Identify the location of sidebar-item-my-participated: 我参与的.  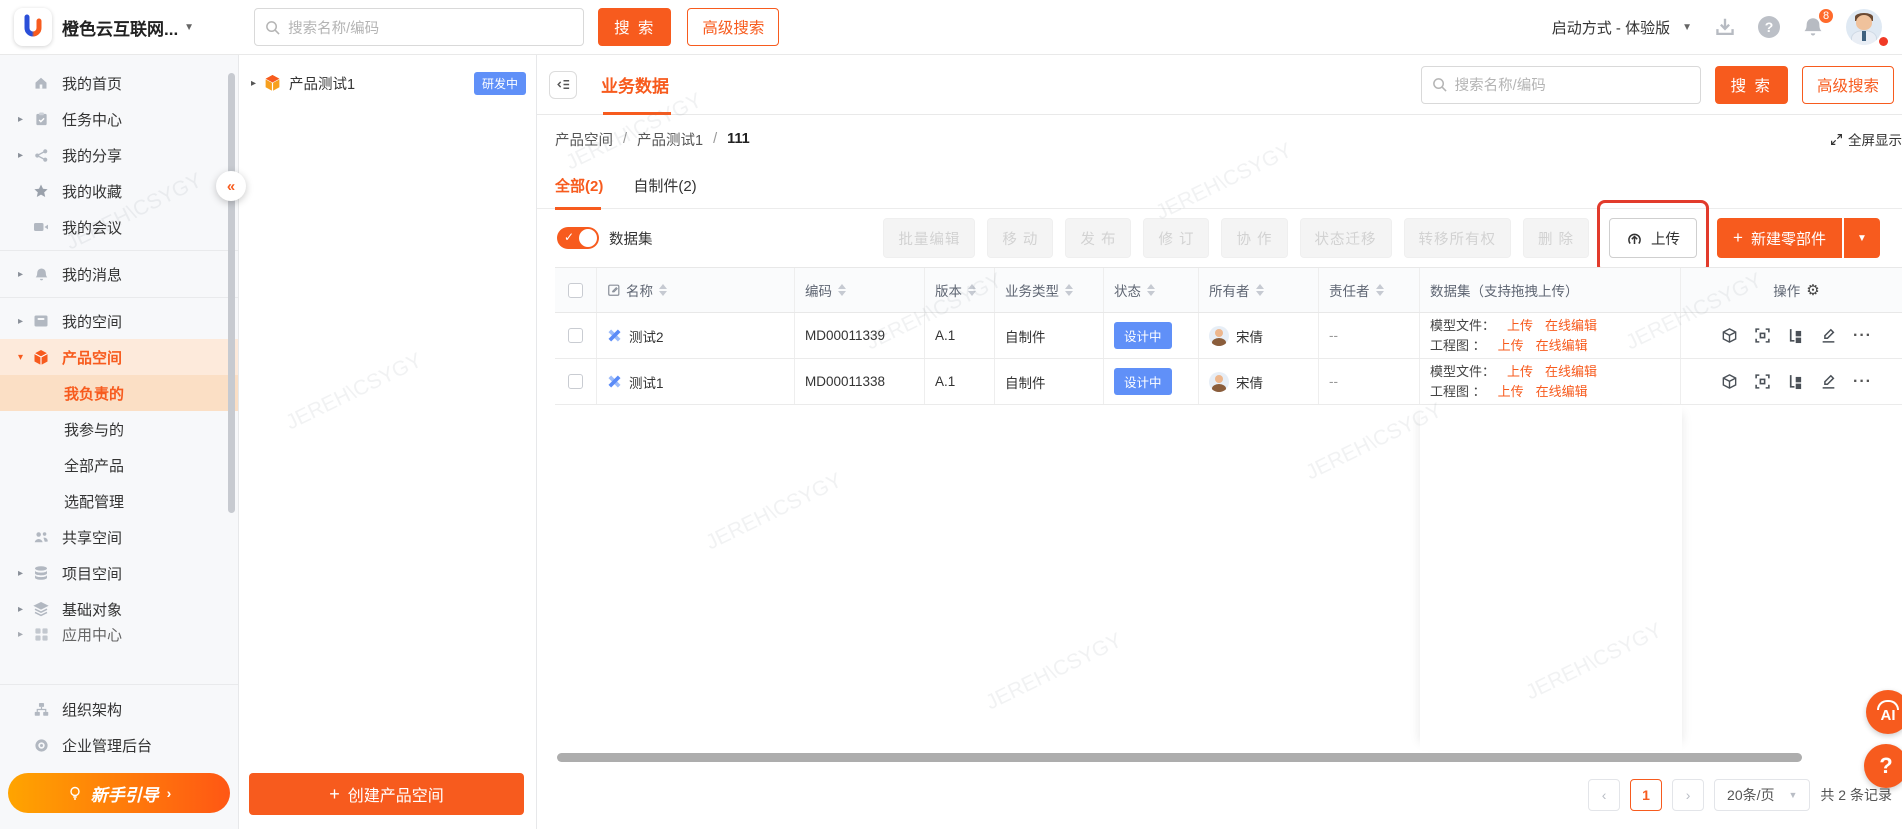
(119, 429).